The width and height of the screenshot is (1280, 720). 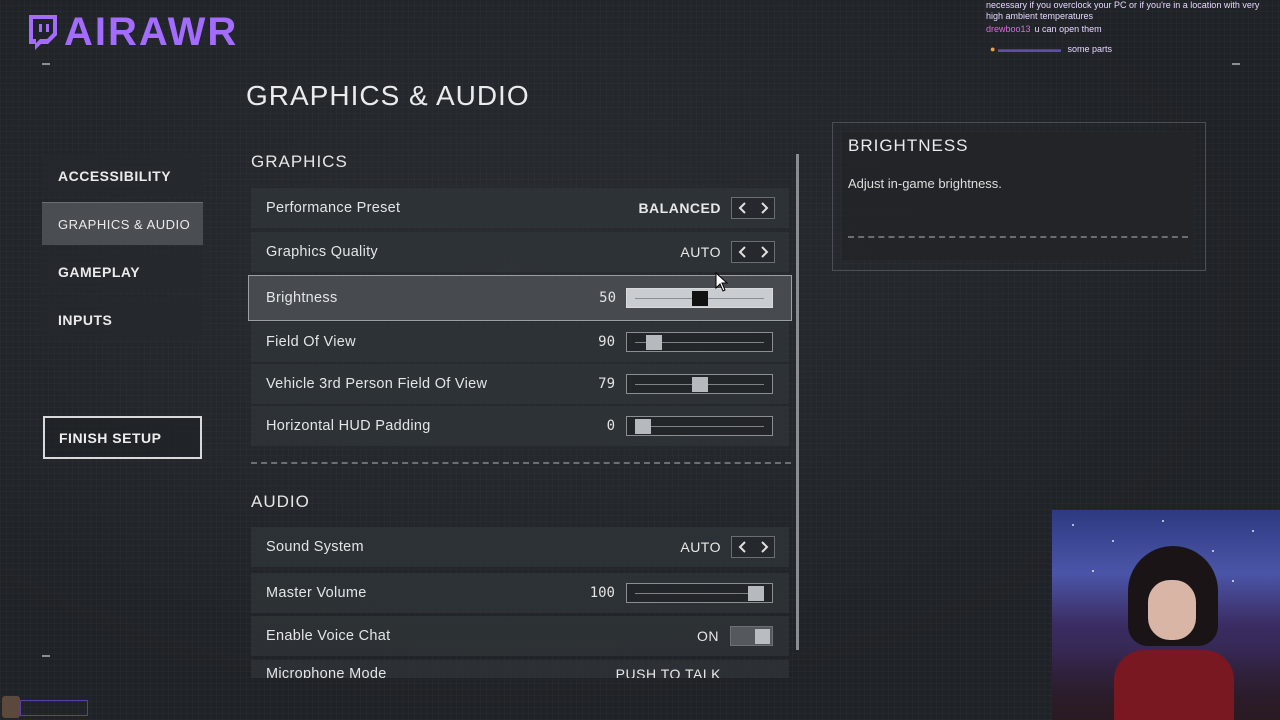 What do you see at coordinates (751, 636) in the screenshot?
I see `voice-chat-toggle` at bounding box center [751, 636].